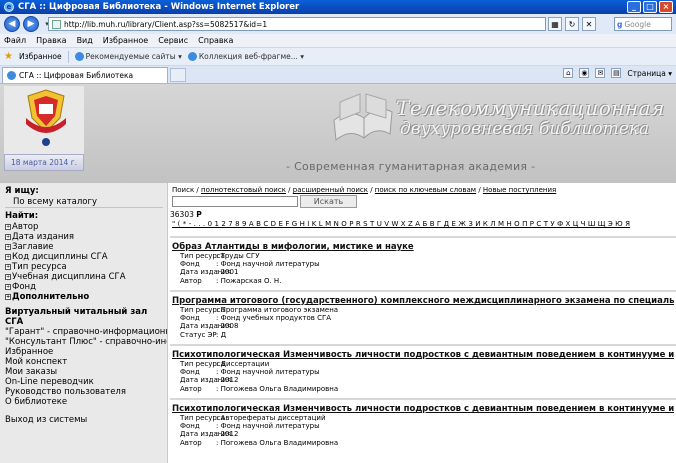  What do you see at coordinates (519, 190) in the screenshot?
I see `new-arrivals-link: Новые поступления` at bounding box center [519, 190].